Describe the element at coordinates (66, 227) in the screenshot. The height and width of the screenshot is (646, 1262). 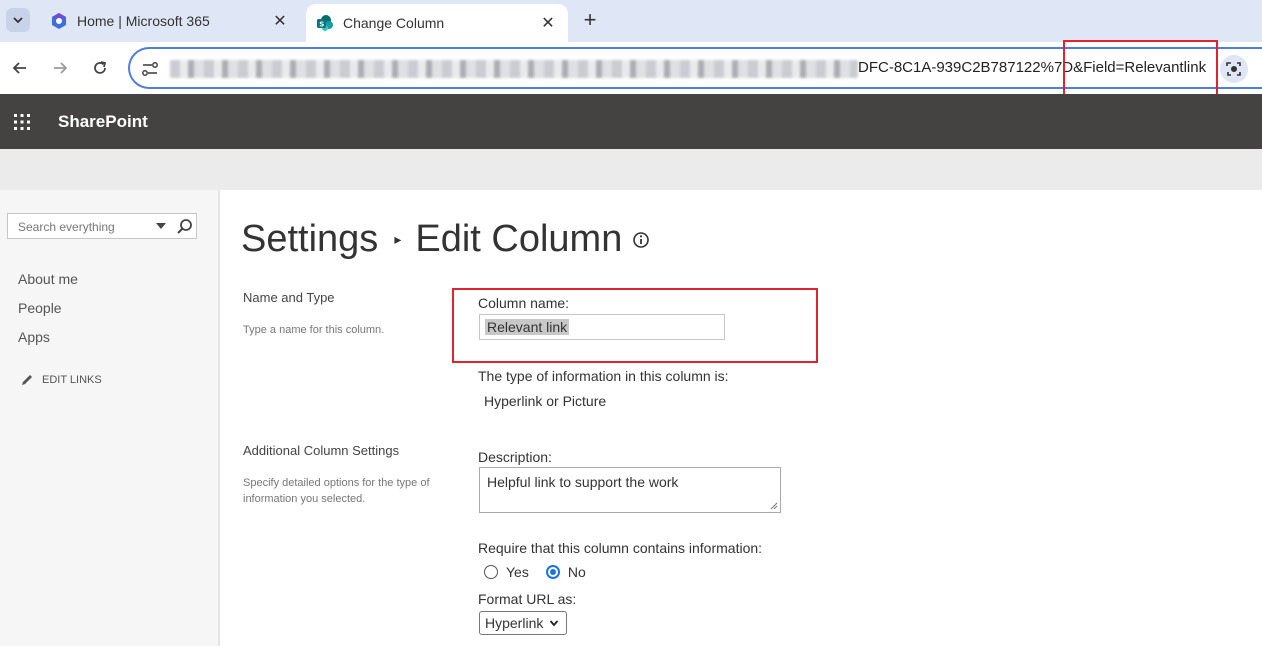
I see `search-placeholder: Search everything` at that location.